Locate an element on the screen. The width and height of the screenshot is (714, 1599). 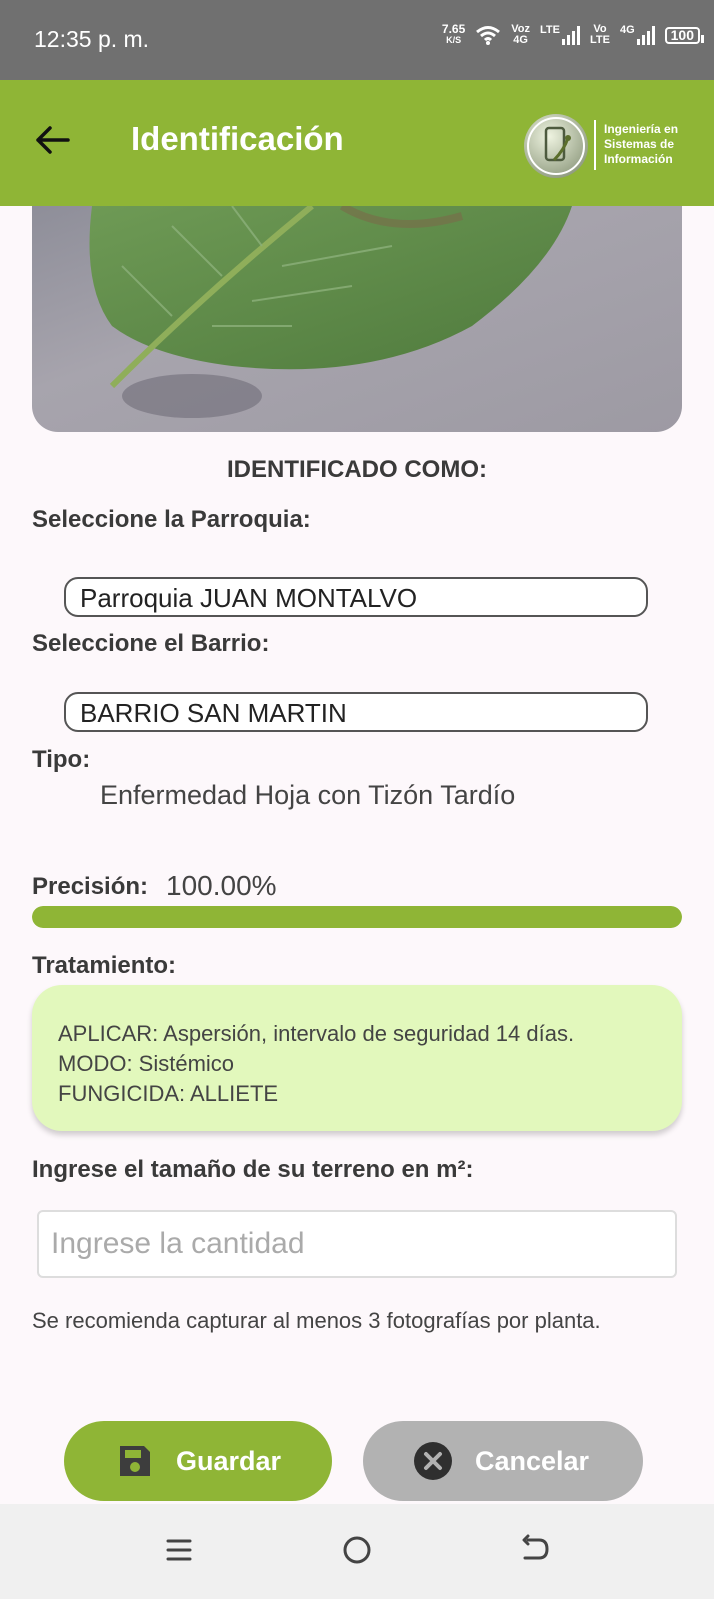
parroquia-select: Parroquia JUAN MONTALVO is located at coordinates (356, 597).